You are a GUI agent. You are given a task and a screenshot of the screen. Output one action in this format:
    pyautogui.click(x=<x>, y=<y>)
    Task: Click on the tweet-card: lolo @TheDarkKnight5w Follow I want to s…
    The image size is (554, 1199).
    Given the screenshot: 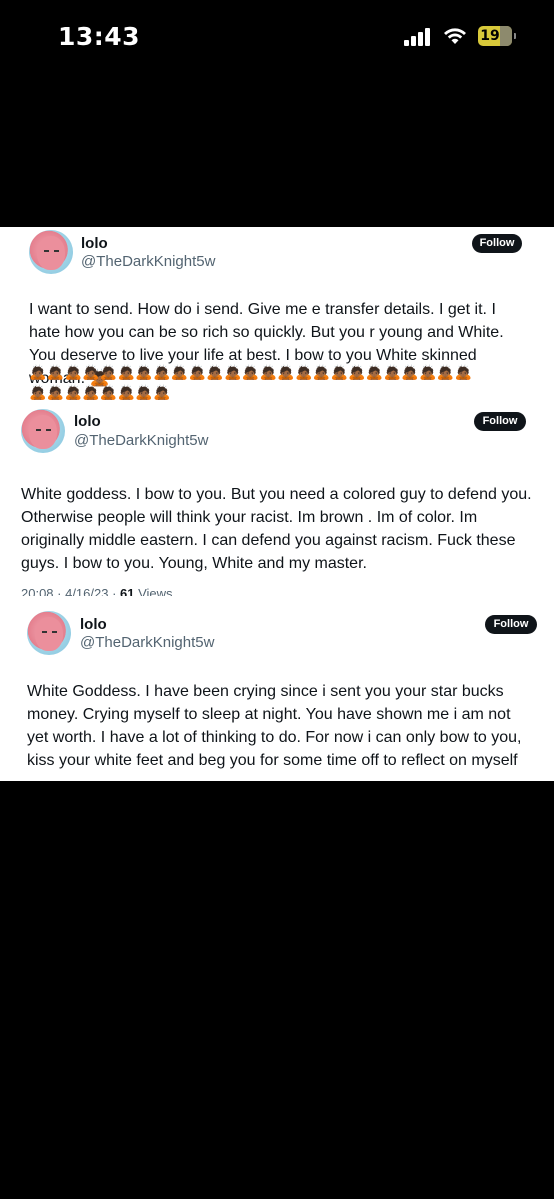 What is the action you would take?
    pyautogui.click(x=277, y=315)
    